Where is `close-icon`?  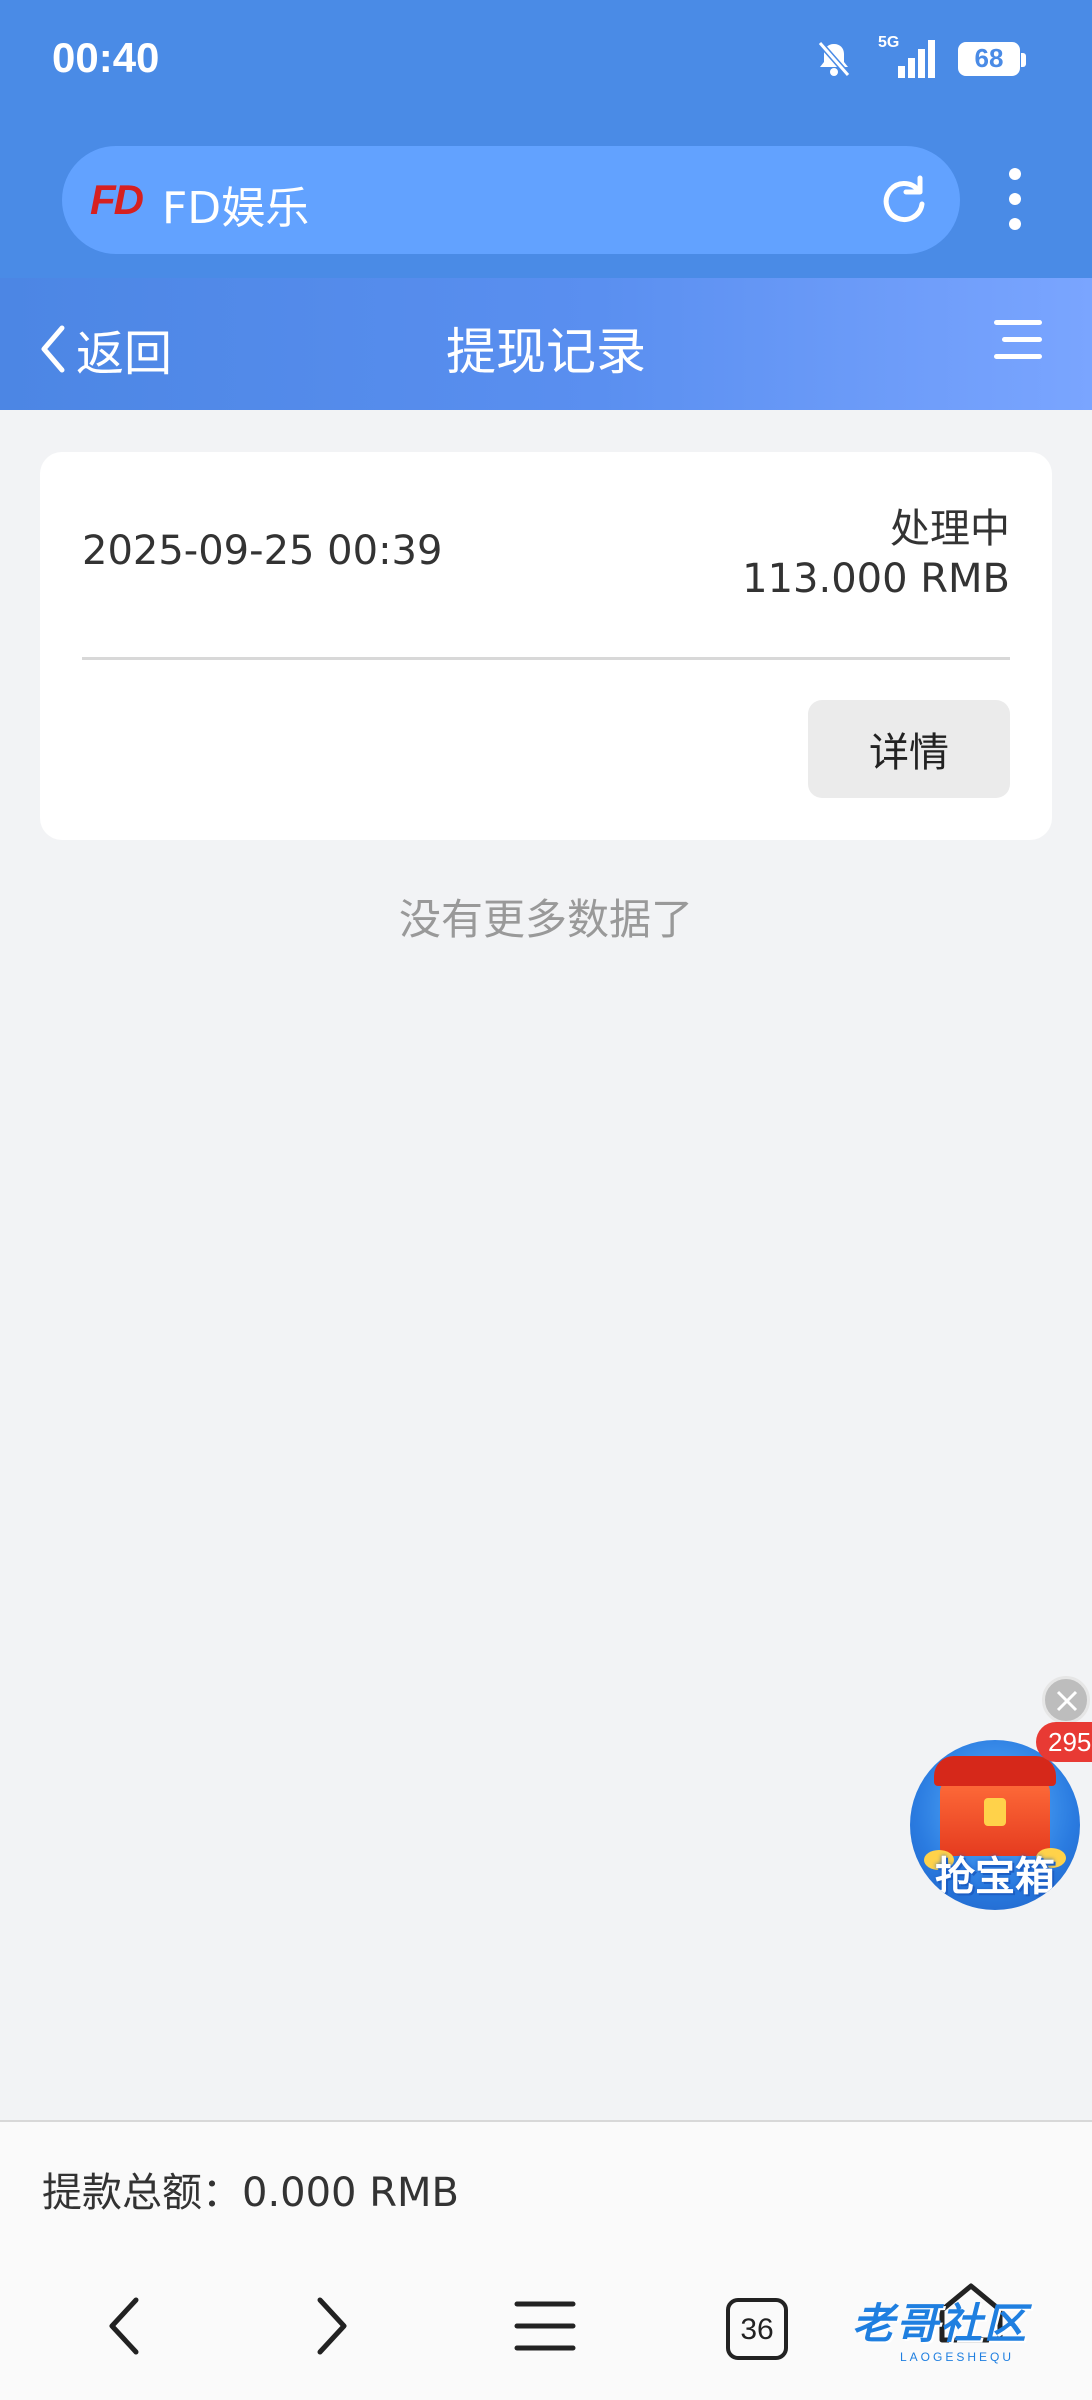
close-icon is located at coordinates (1066, 1700).